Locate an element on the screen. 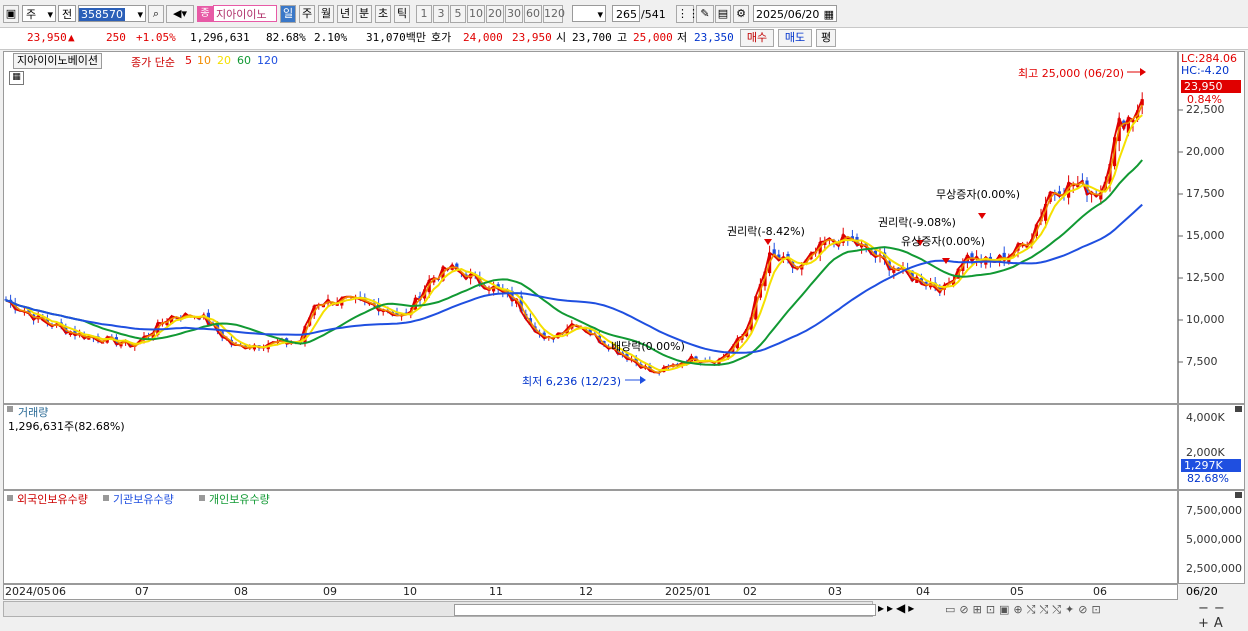 This screenshot has width=1248, height=631. hold-tick-2500000: 2,500,000 is located at coordinates (1214, 568).